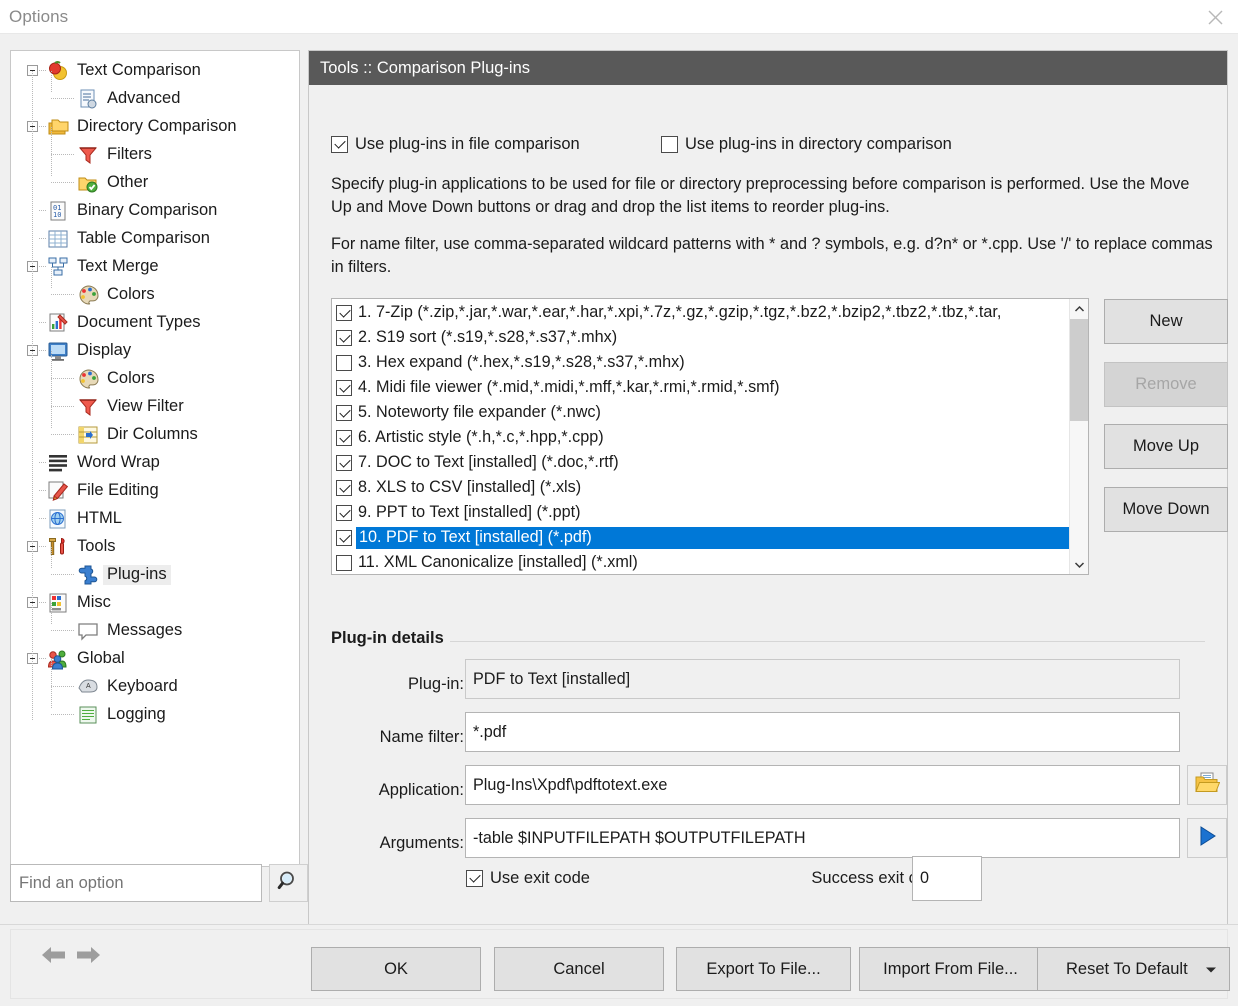  I want to click on sidebar-item-plug-ins: Plug-ins, so click(155, 575).